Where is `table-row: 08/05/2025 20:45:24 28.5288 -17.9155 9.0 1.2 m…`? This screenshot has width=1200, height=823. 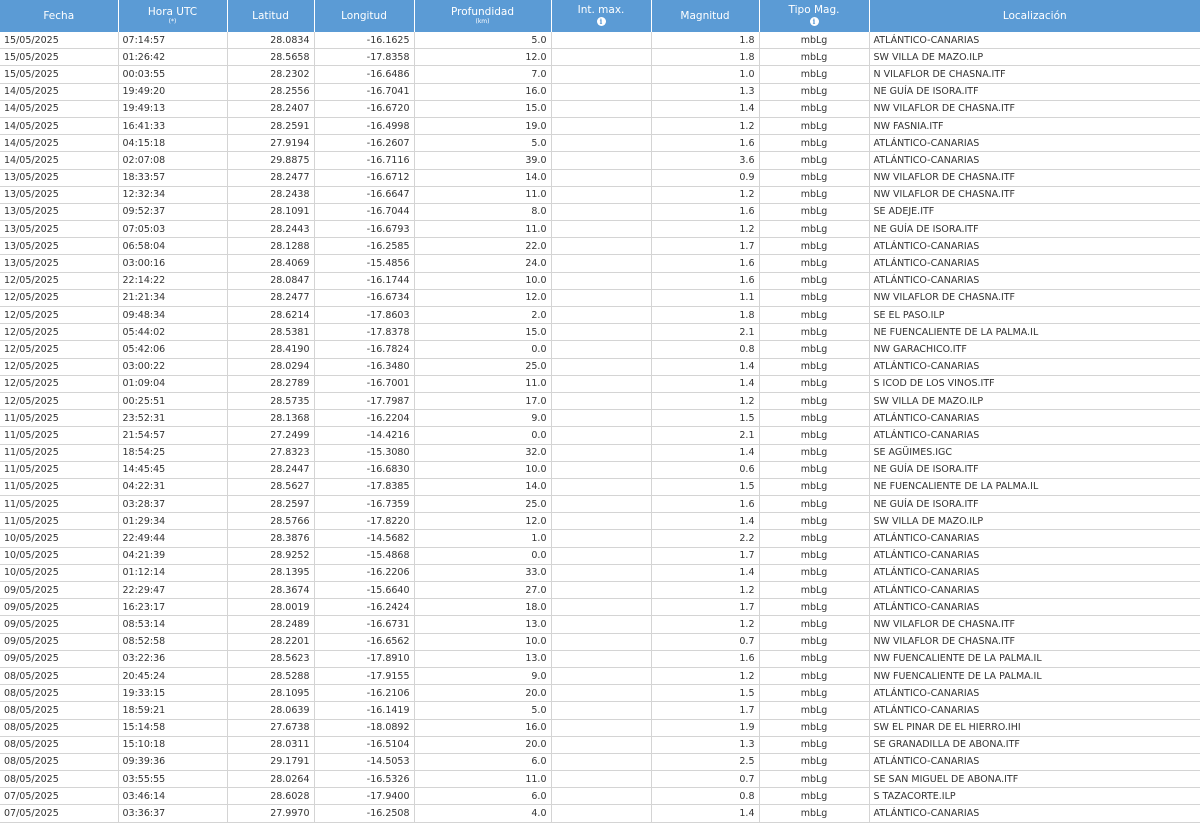
table-row: 08/05/2025 20:45:24 28.5288 -17.9155 9.0 1.2 m… is located at coordinates (600, 676).